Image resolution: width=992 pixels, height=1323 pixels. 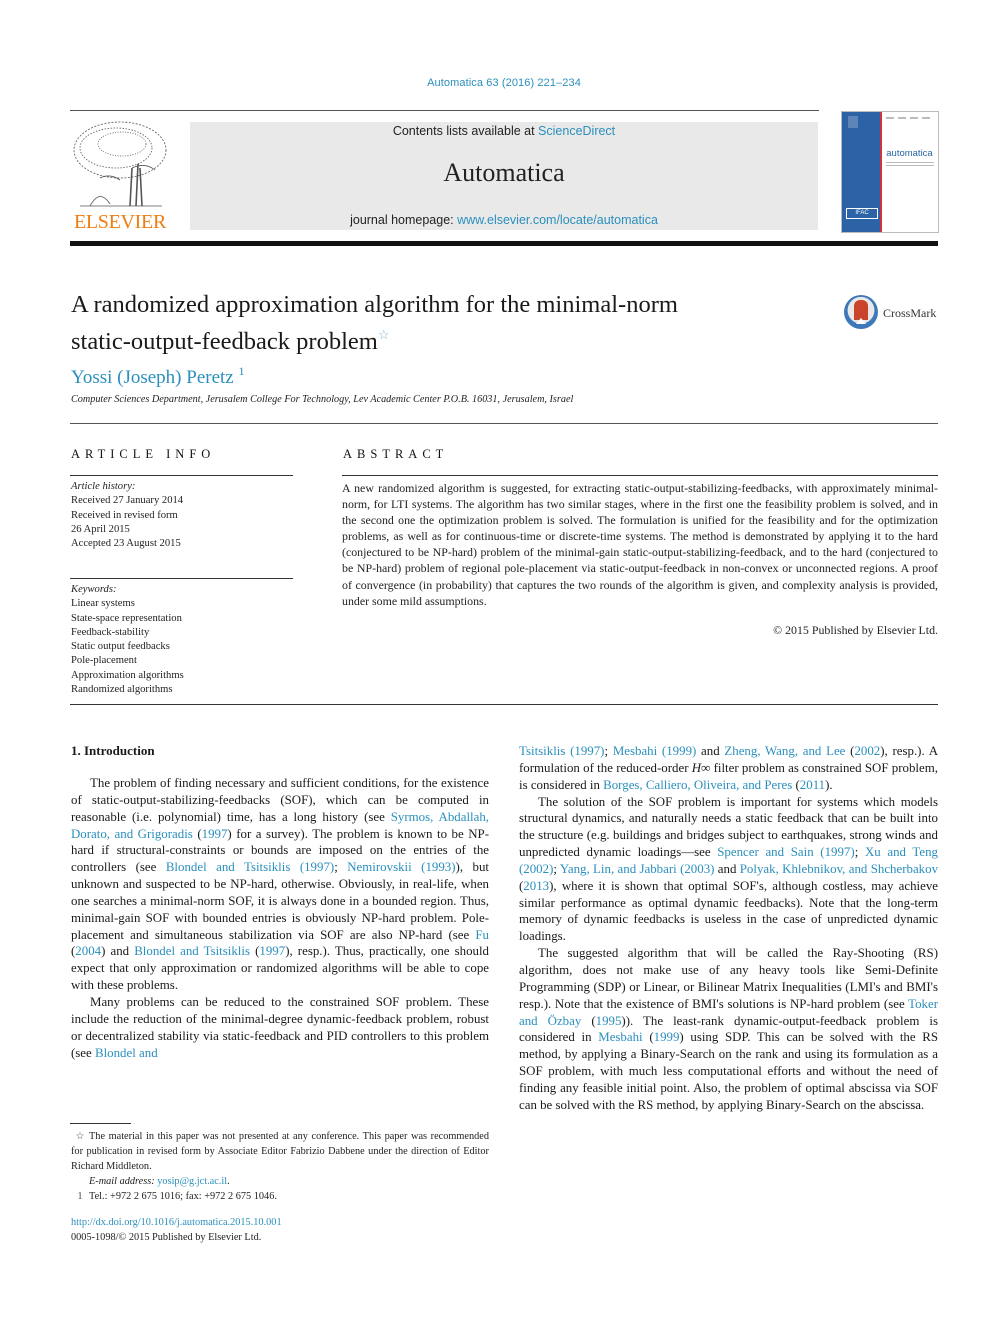 I want to click on citation-link: 2004, so click(x=88, y=951).